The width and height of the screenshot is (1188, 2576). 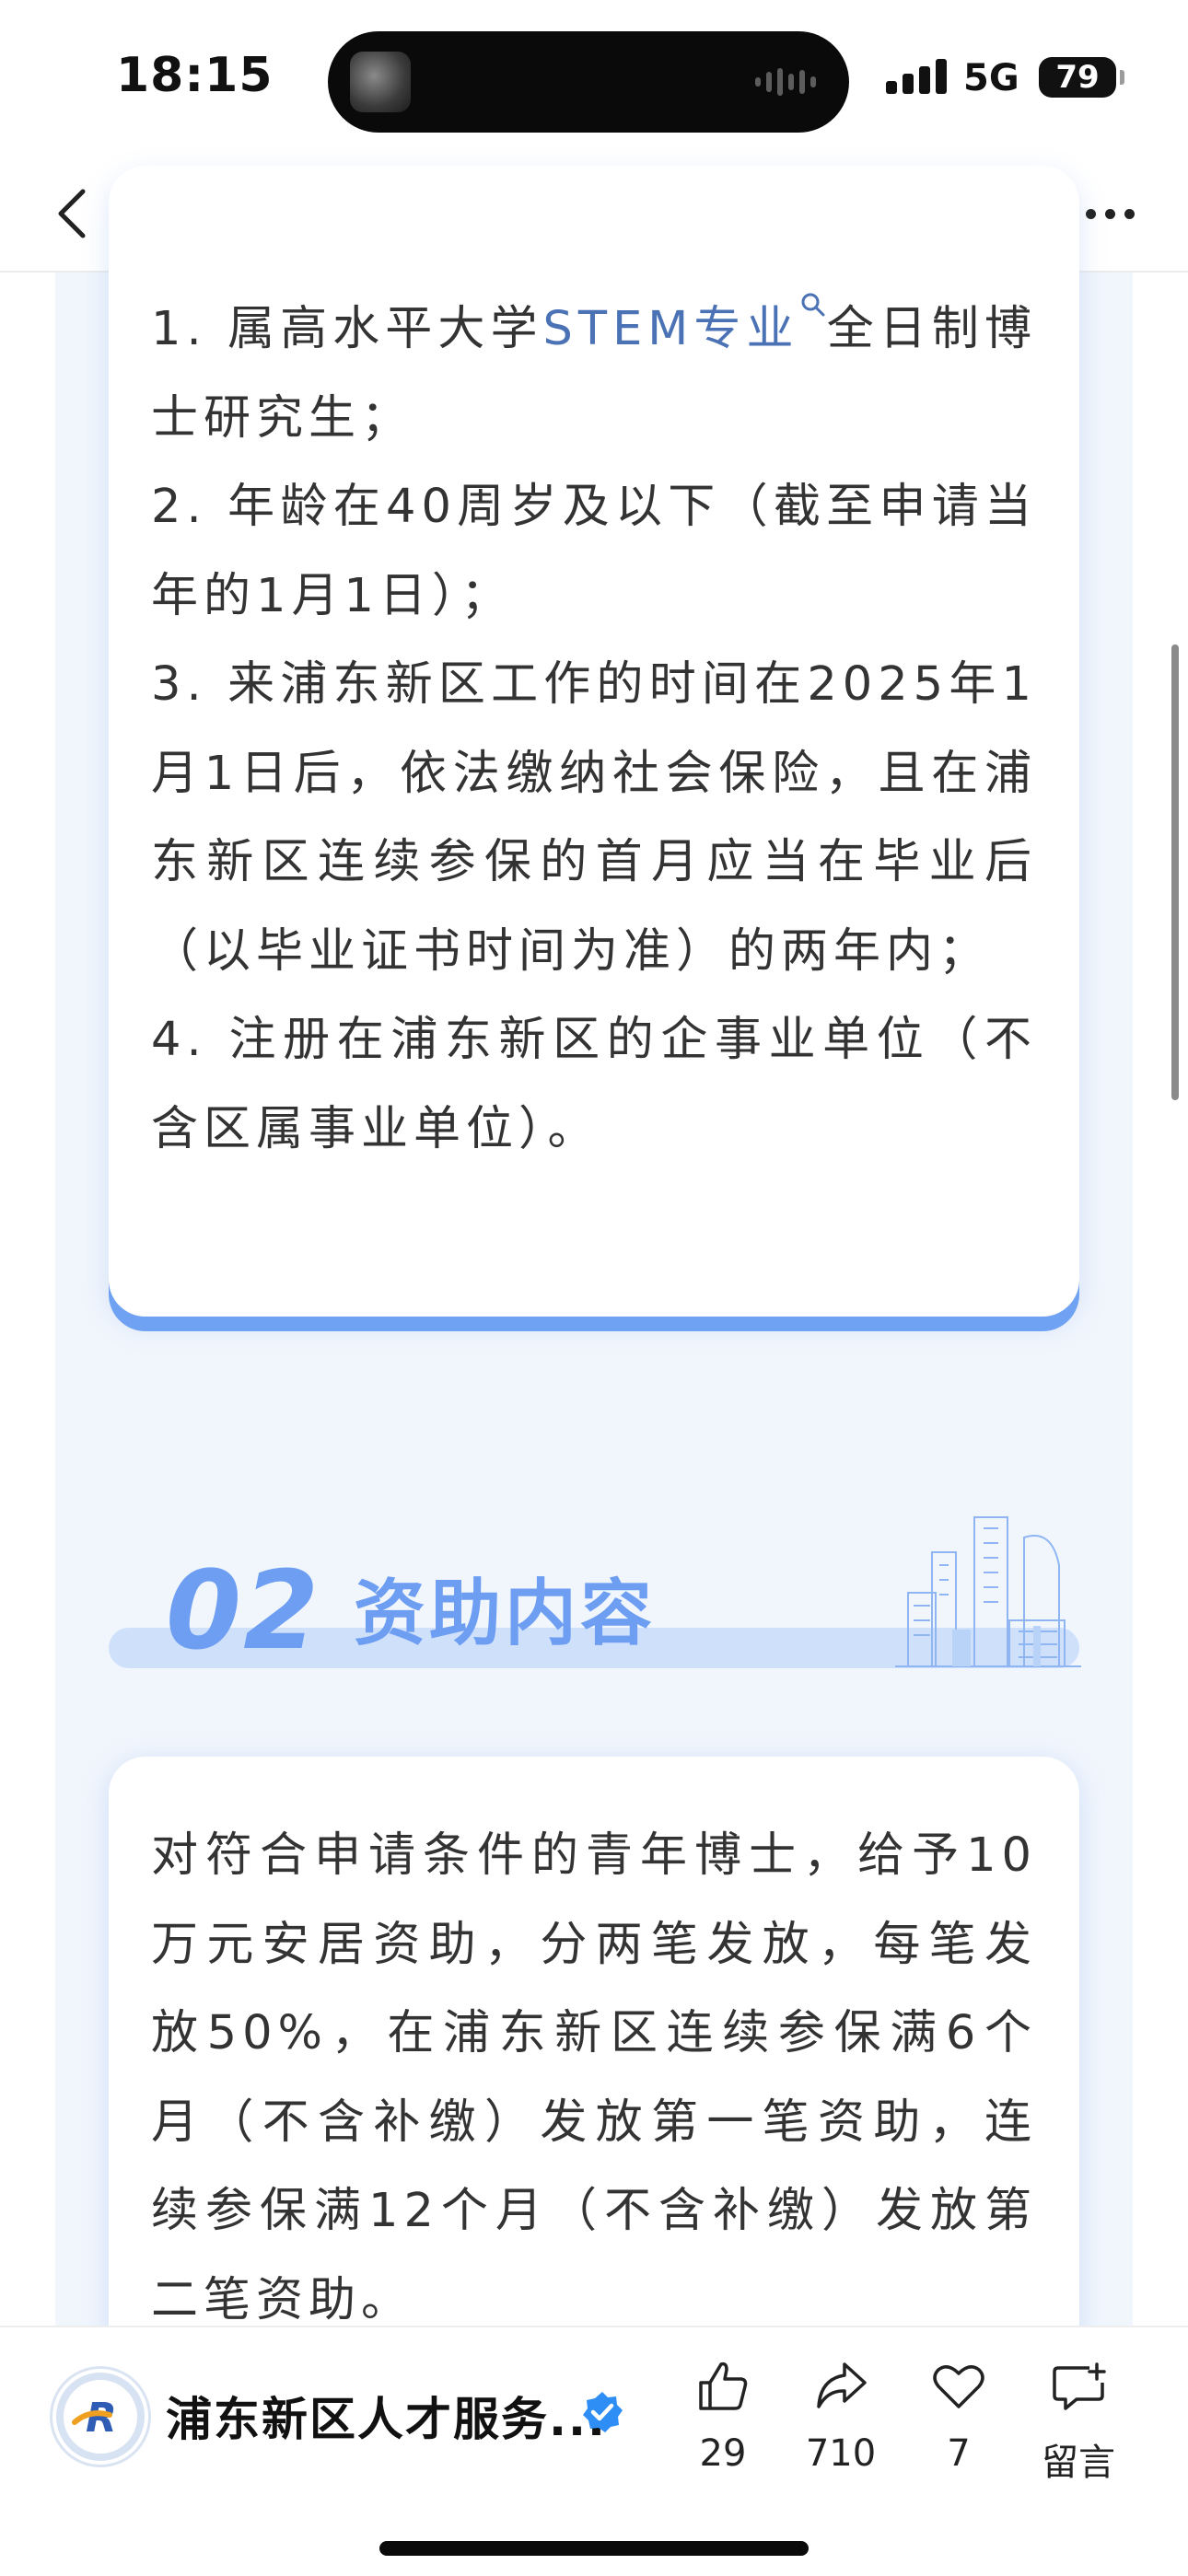 I want to click on favorite-count: 7, so click(x=959, y=2453).